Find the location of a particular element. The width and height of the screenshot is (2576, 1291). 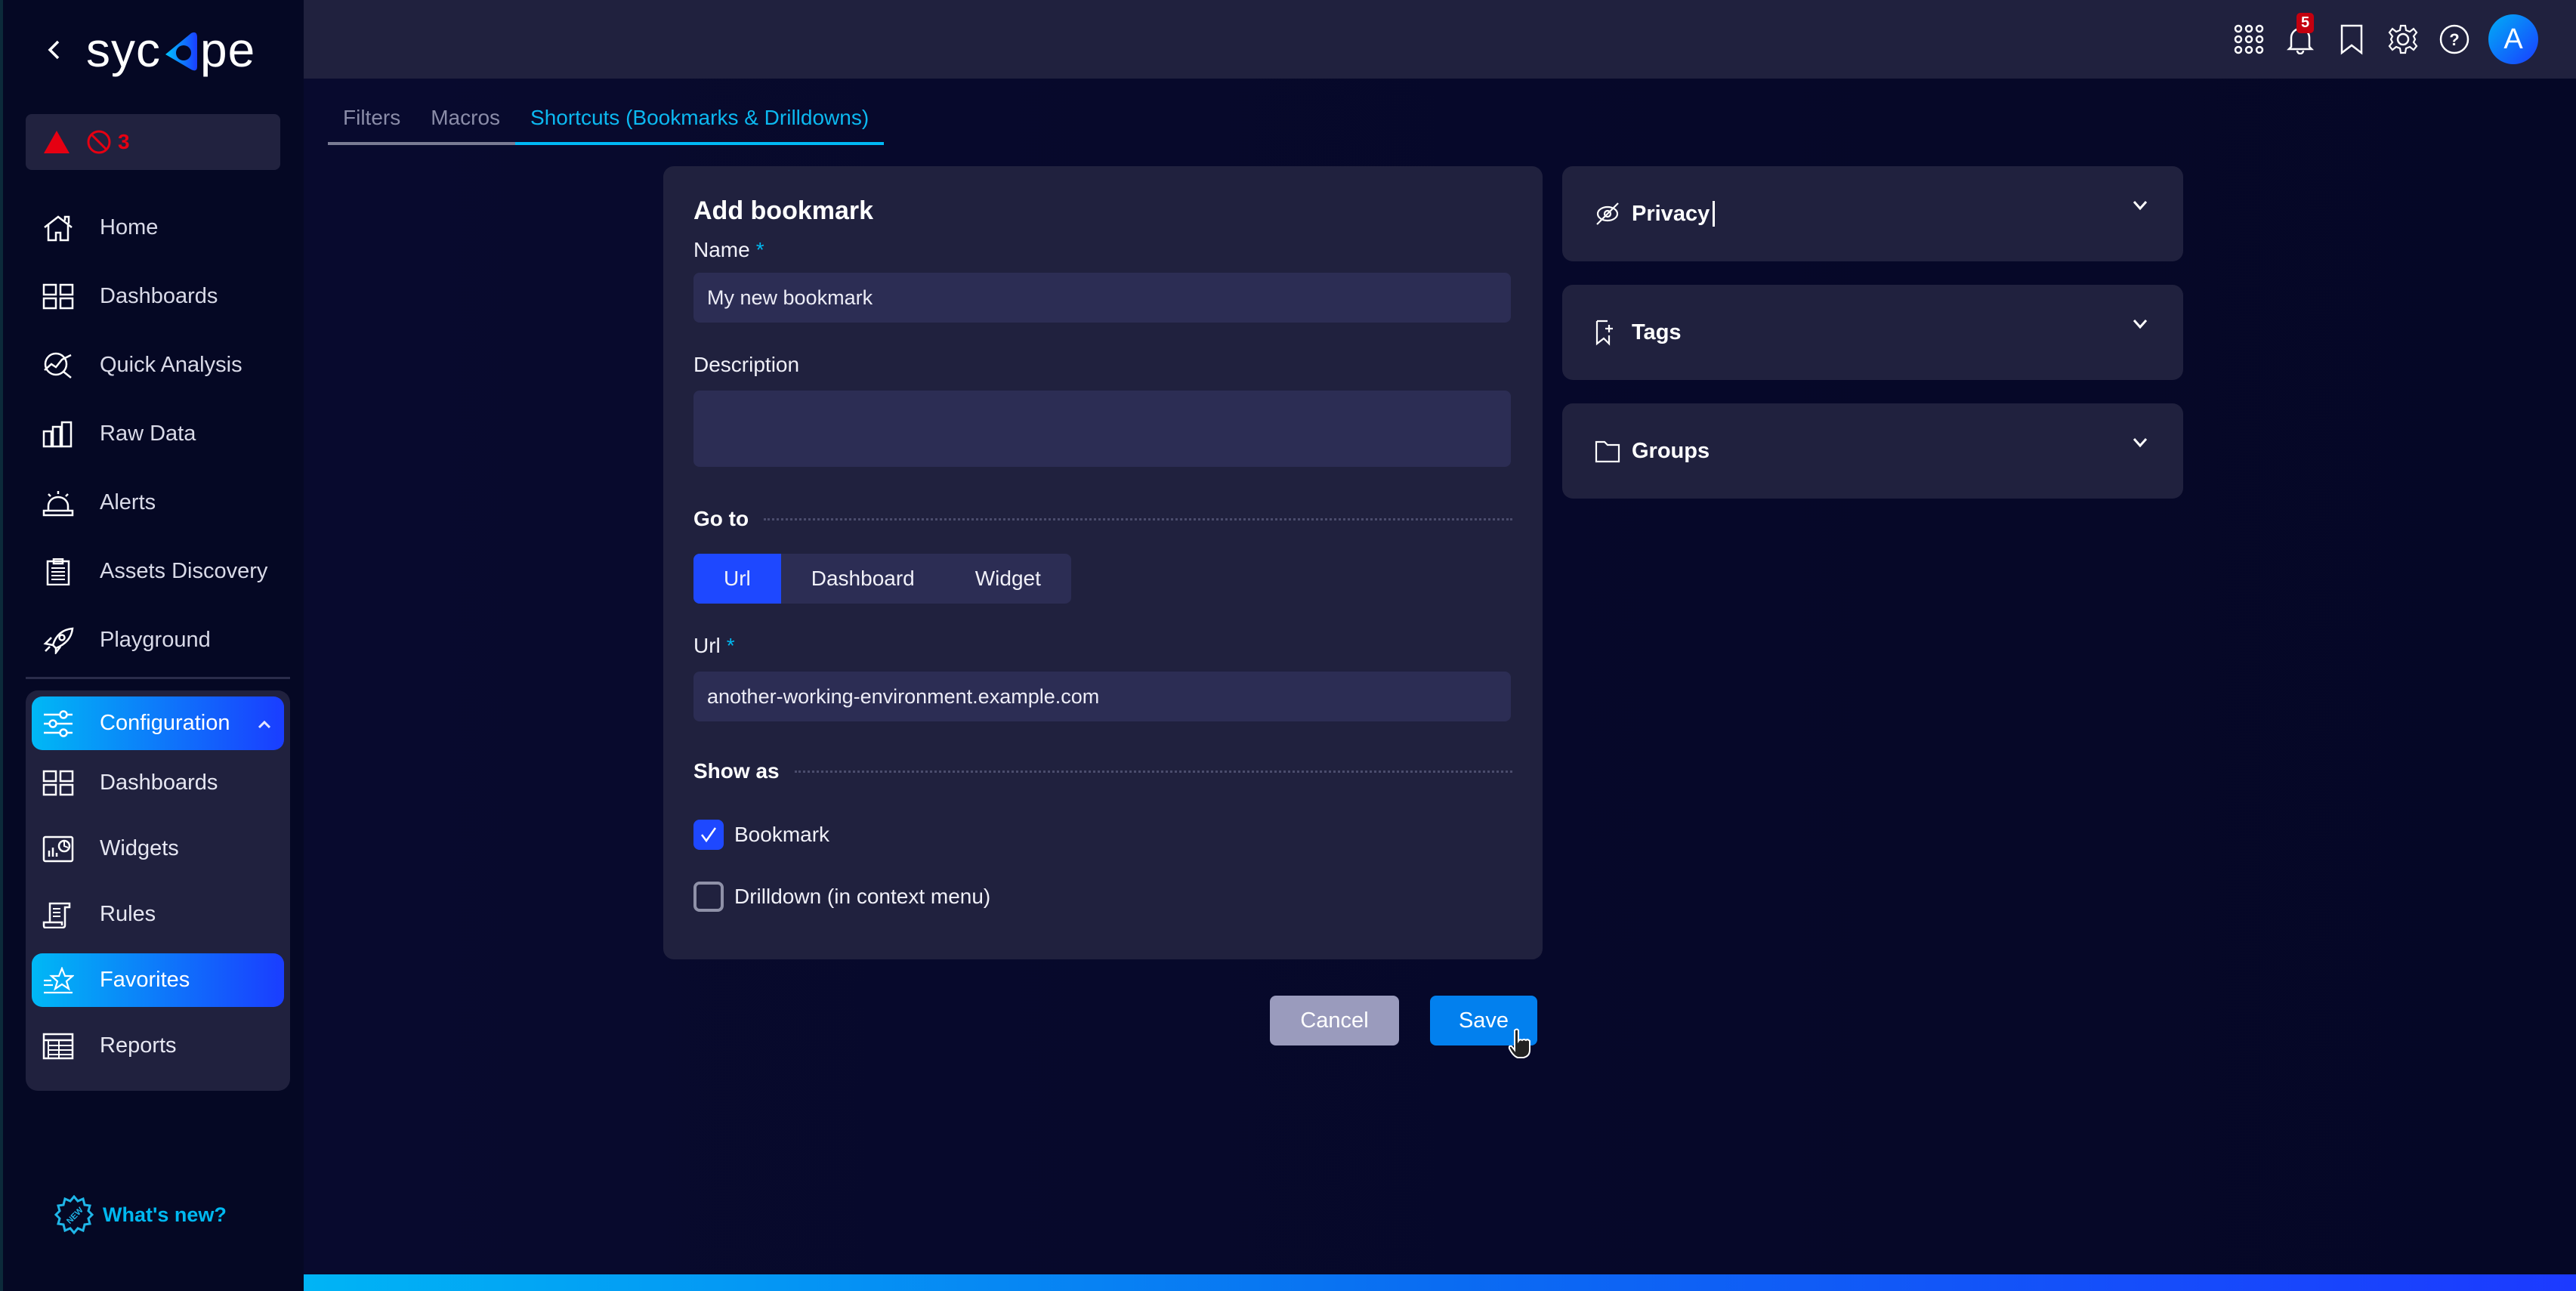

bookmark-checkbox is located at coordinates (708, 835).